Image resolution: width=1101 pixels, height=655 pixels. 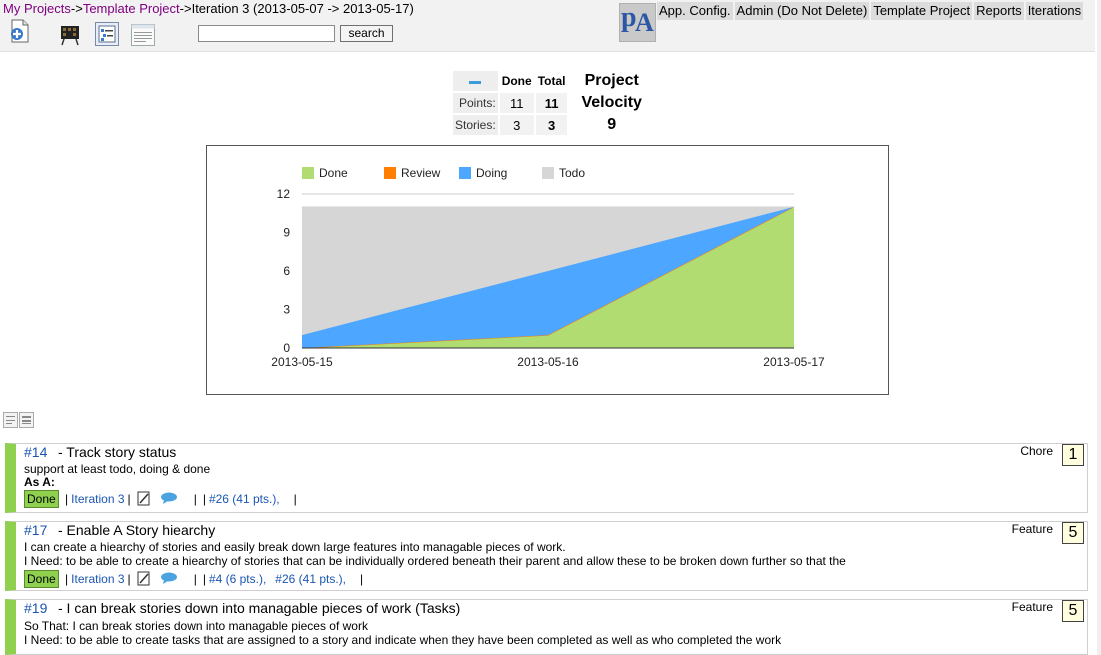 What do you see at coordinates (35, 452) in the screenshot?
I see `story-id-link: #14` at bounding box center [35, 452].